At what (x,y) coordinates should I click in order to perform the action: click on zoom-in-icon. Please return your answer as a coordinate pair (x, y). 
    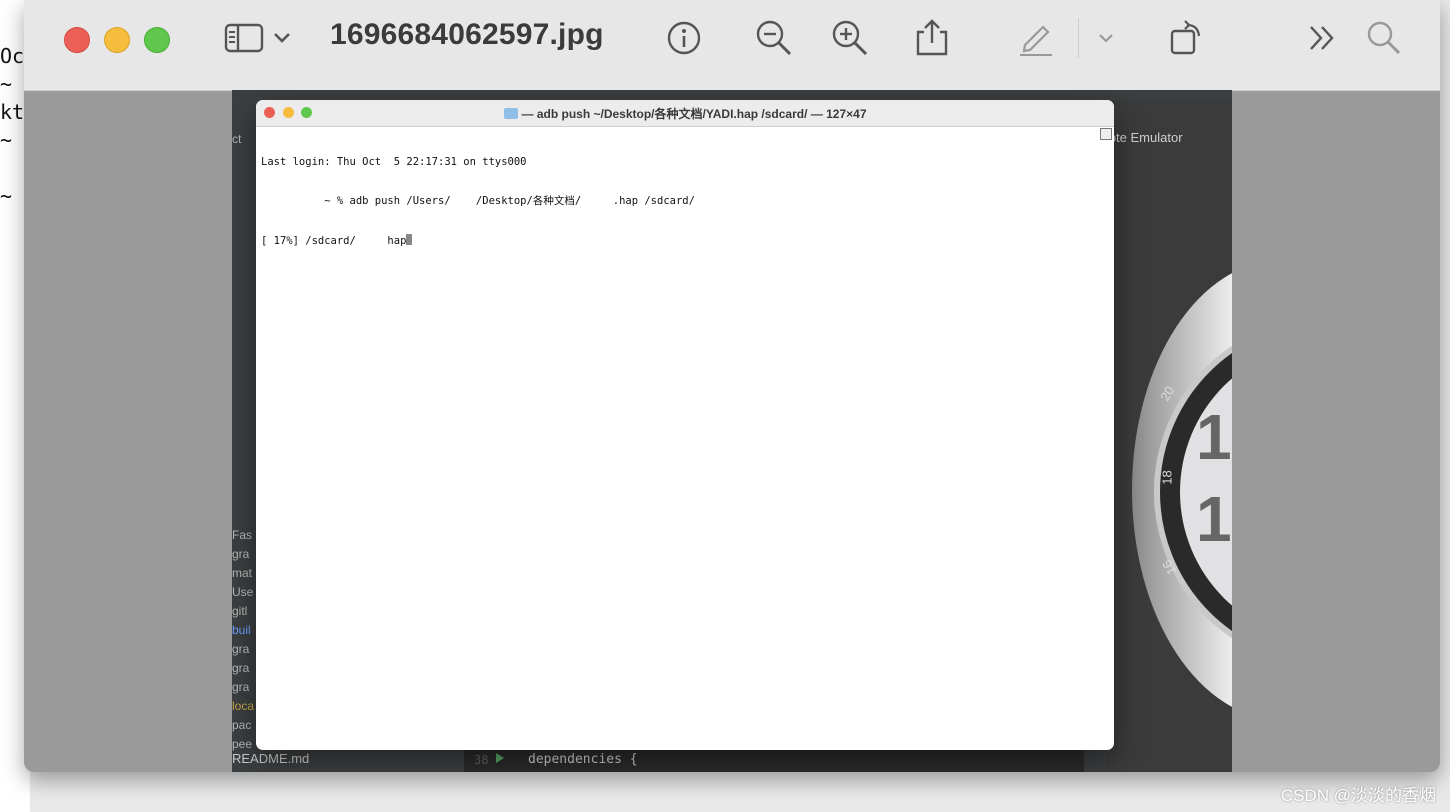
    Looking at the image, I should click on (850, 38).